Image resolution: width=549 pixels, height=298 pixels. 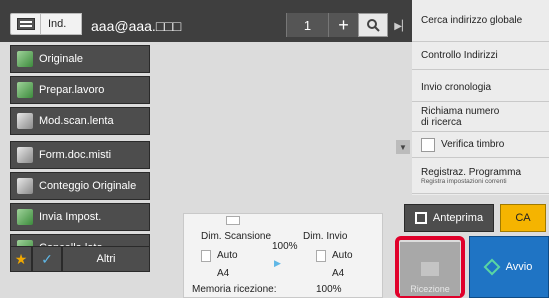 I want to click on ca-button: CA, so click(x=523, y=218).